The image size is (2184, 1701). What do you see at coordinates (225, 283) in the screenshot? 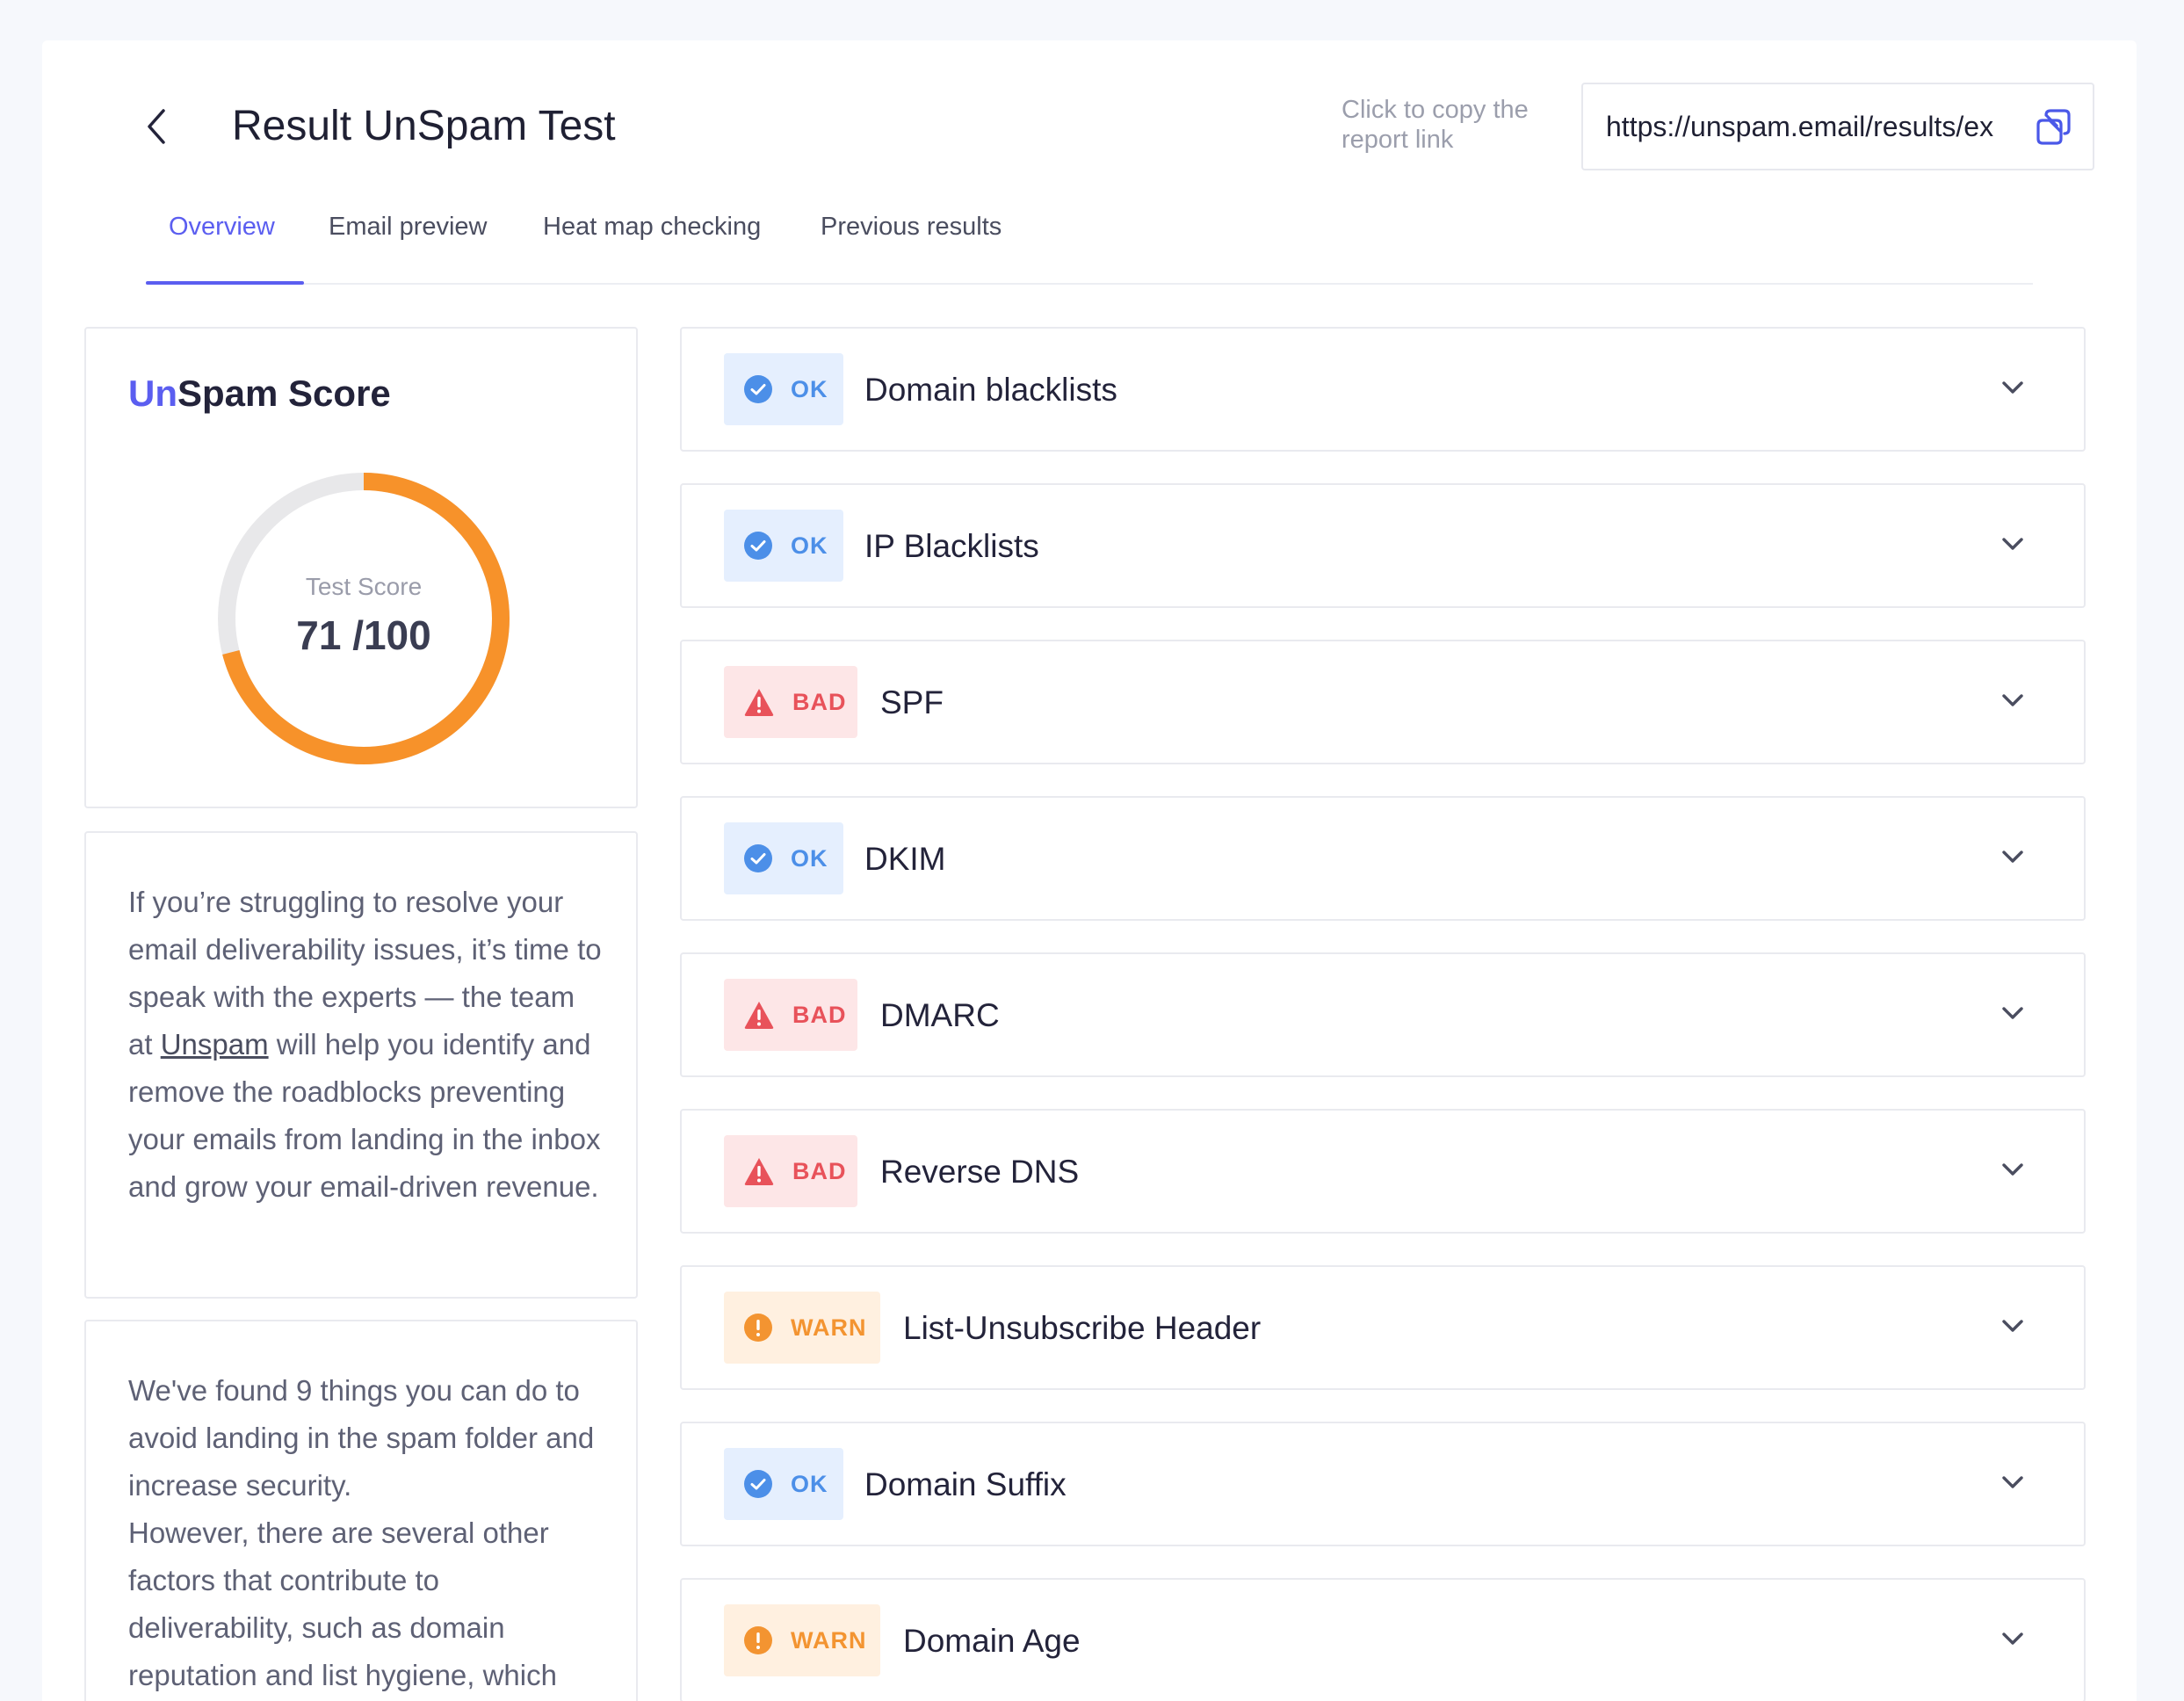
I see `active-tab-indicator` at bounding box center [225, 283].